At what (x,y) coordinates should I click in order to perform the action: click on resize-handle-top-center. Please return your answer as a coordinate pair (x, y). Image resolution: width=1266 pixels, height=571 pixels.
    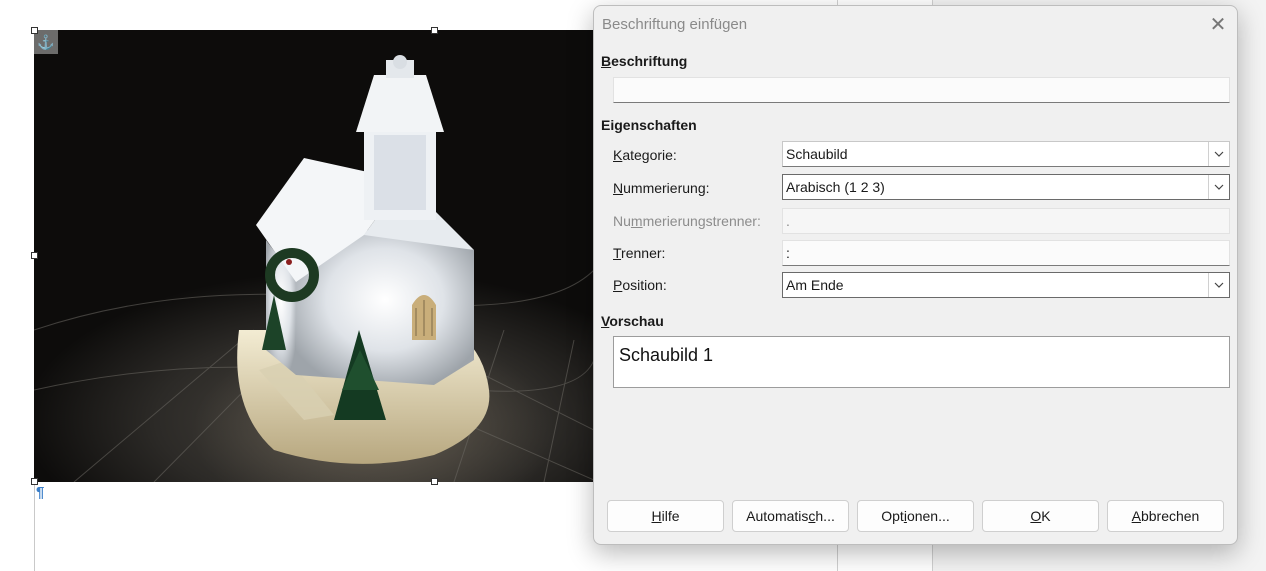
    Looking at the image, I should click on (434, 30).